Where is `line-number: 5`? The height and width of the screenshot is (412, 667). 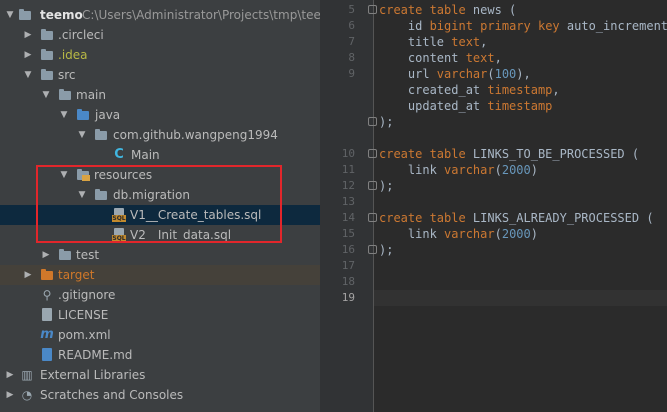
line-number: 5 is located at coordinates (351, 9).